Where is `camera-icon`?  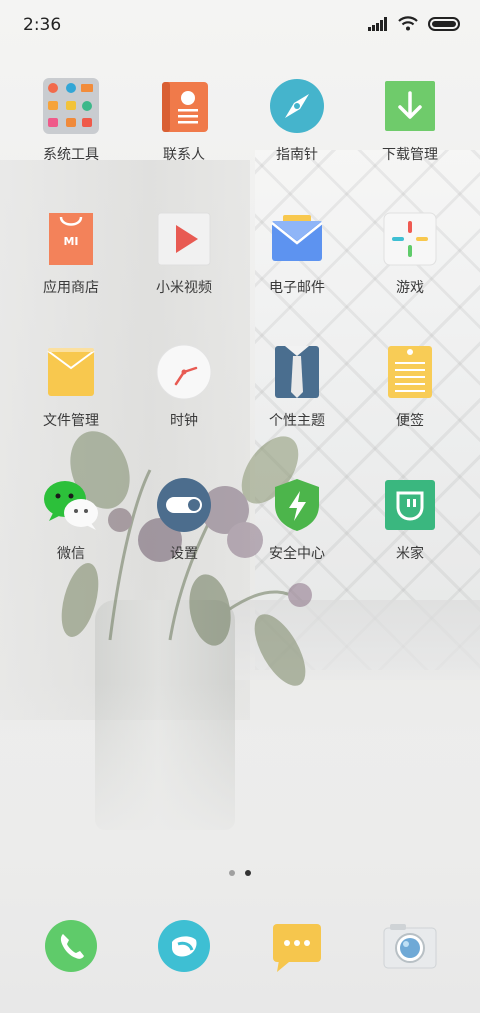
camera-icon is located at coordinates (410, 946).